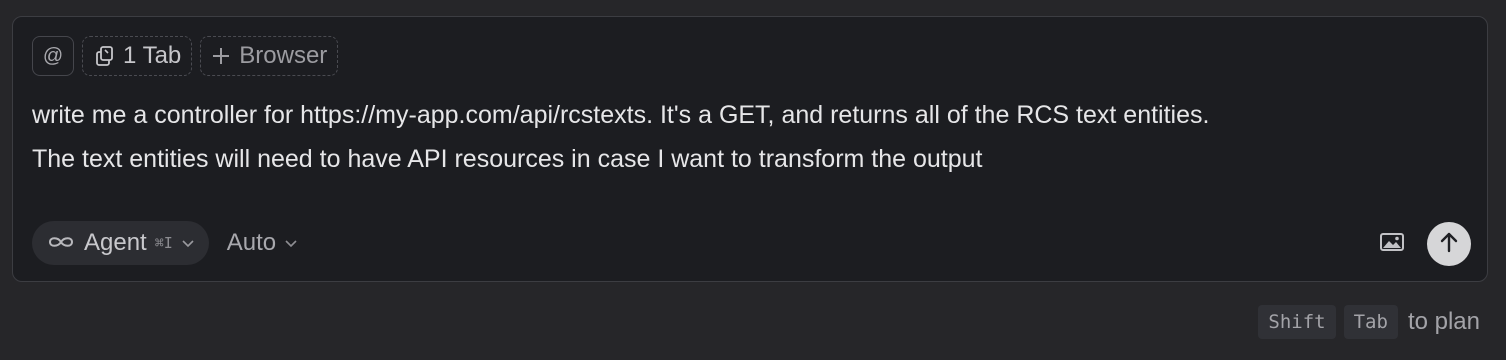 Image resolution: width=1506 pixels, height=360 pixels. I want to click on mention-label: @, so click(53, 55).